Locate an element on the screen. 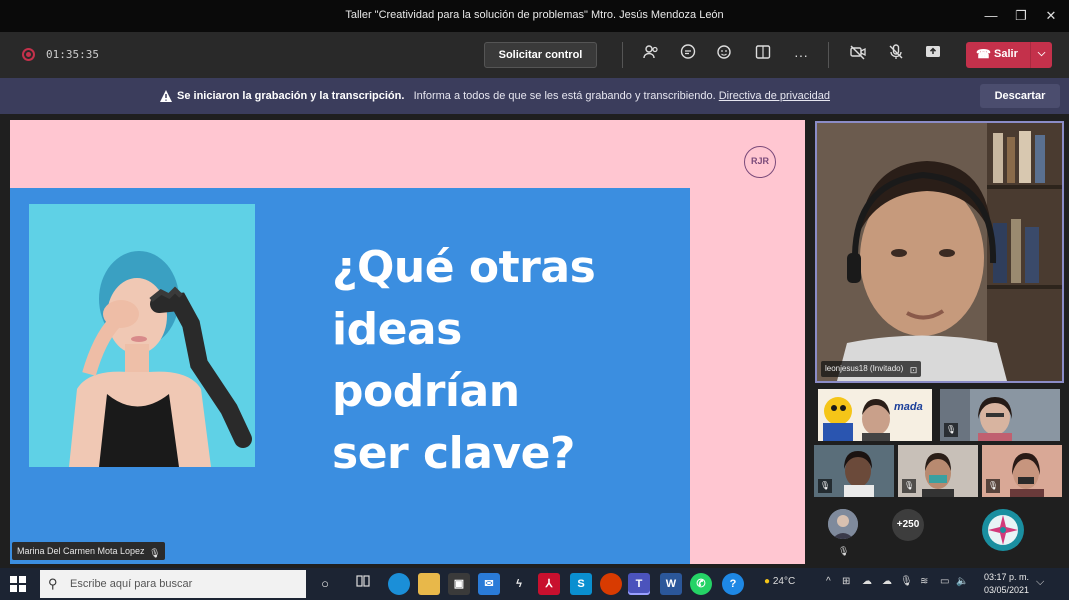  participant-name-tag: leonjesus18 (Invitado) ⊡ is located at coordinates (871, 369).